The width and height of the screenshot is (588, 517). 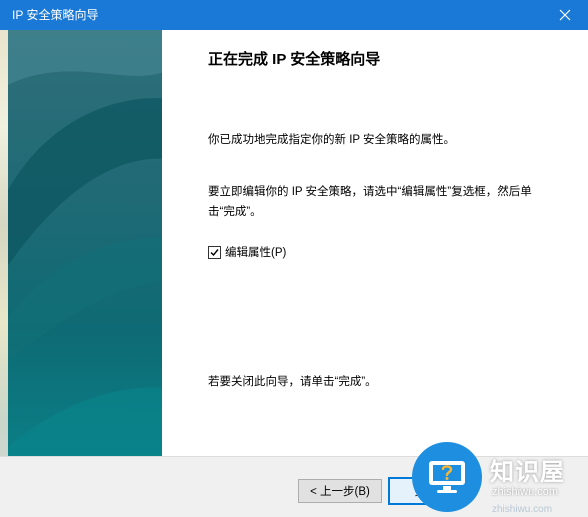 I want to click on close-icon, so click(x=565, y=15).